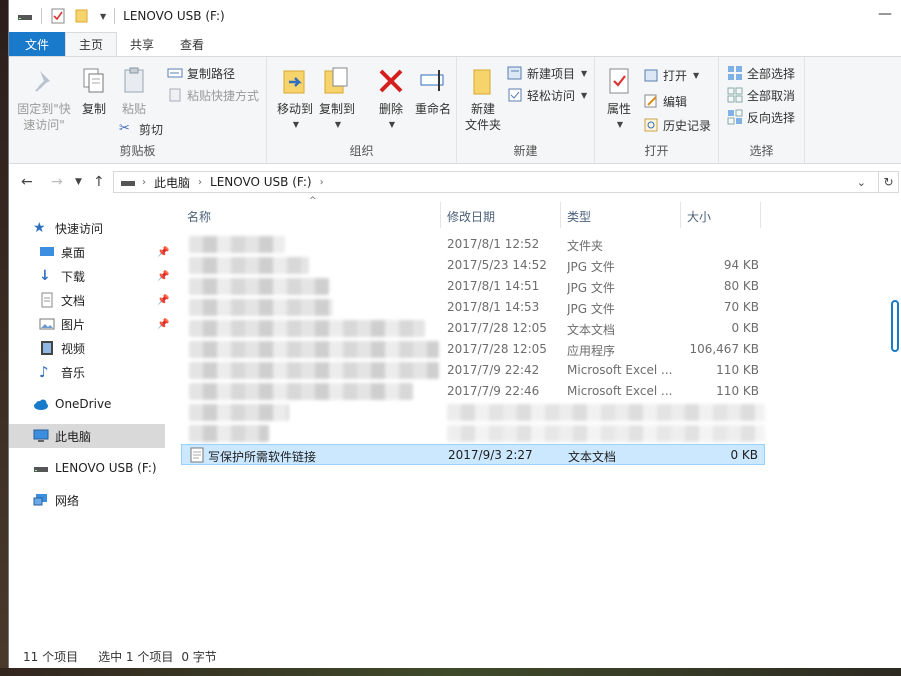 Image resolution: width=901 pixels, height=676 pixels. Describe the element at coordinates (473, 244) in the screenshot. I see `file-row: 2017/8/1 12:52 文件夹` at that location.